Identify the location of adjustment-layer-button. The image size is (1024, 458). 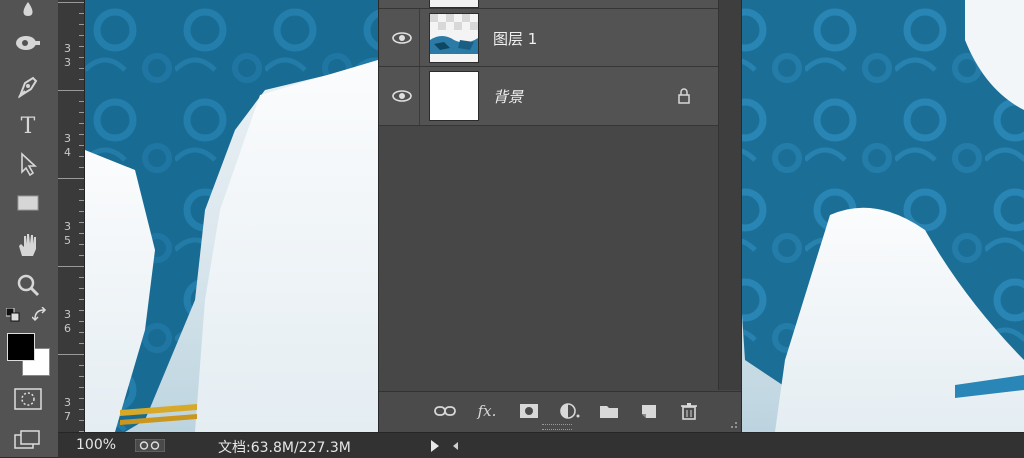
(571, 411).